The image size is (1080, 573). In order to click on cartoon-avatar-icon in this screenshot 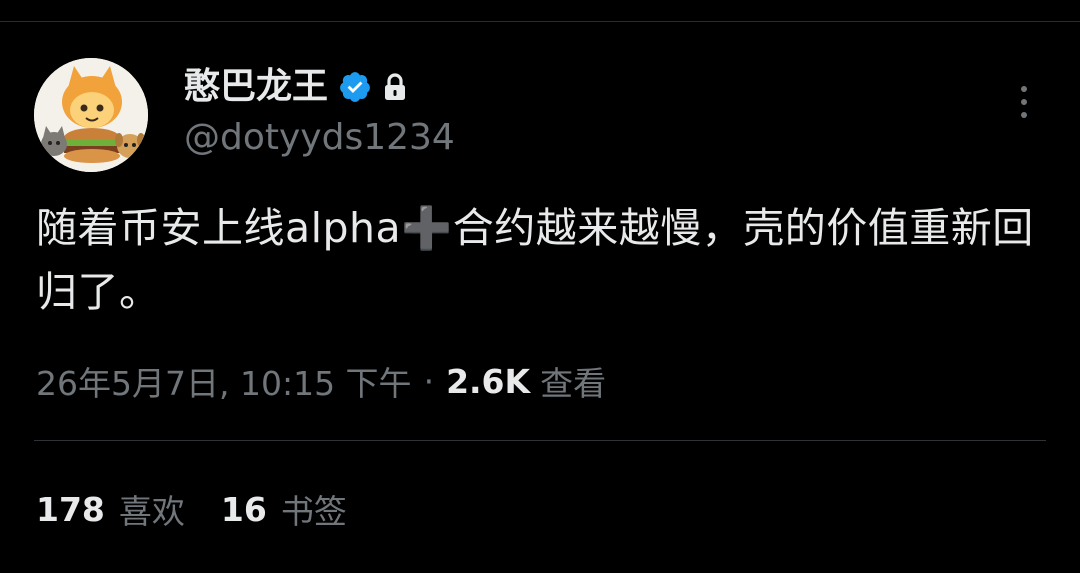, I will do `click(91, 115)`.